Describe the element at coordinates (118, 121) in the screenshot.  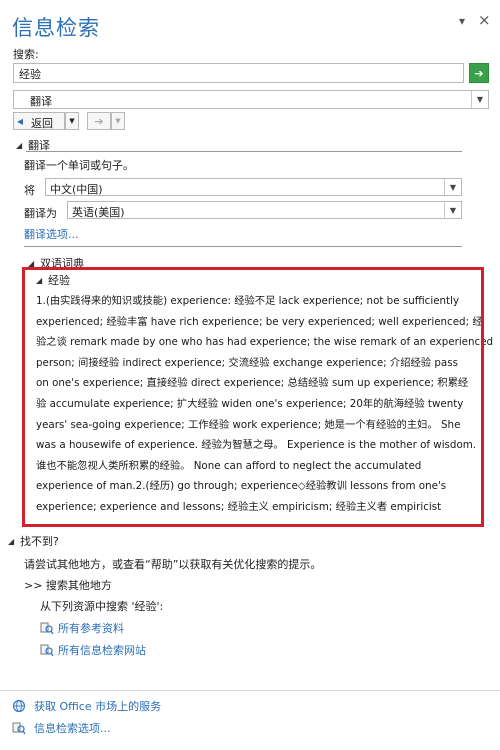
I see `forward-history-dropdown: ▼` at that location.